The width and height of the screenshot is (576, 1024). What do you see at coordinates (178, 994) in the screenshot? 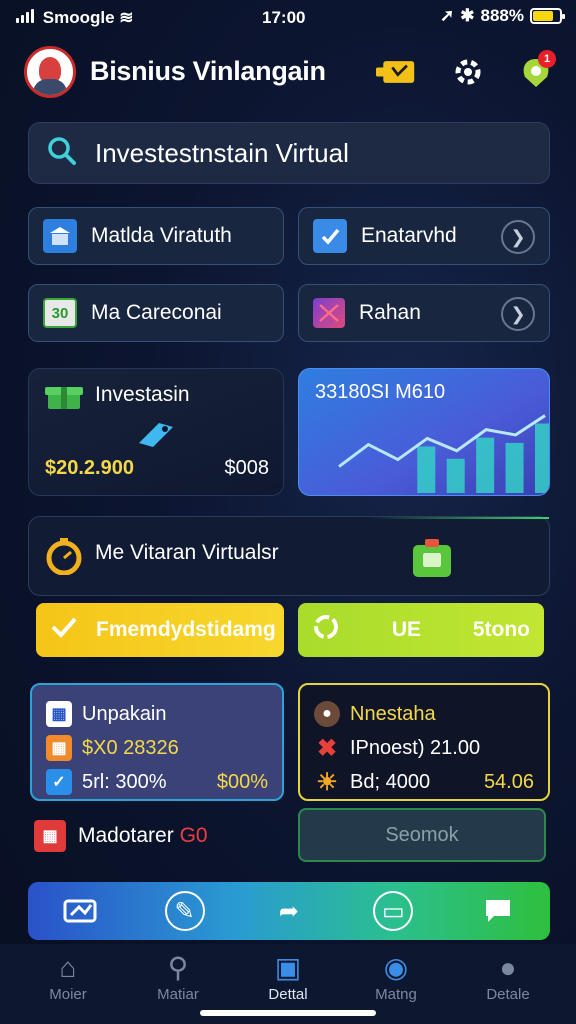
I see `tab-label: Matiar` at bounding box center [178, 994].